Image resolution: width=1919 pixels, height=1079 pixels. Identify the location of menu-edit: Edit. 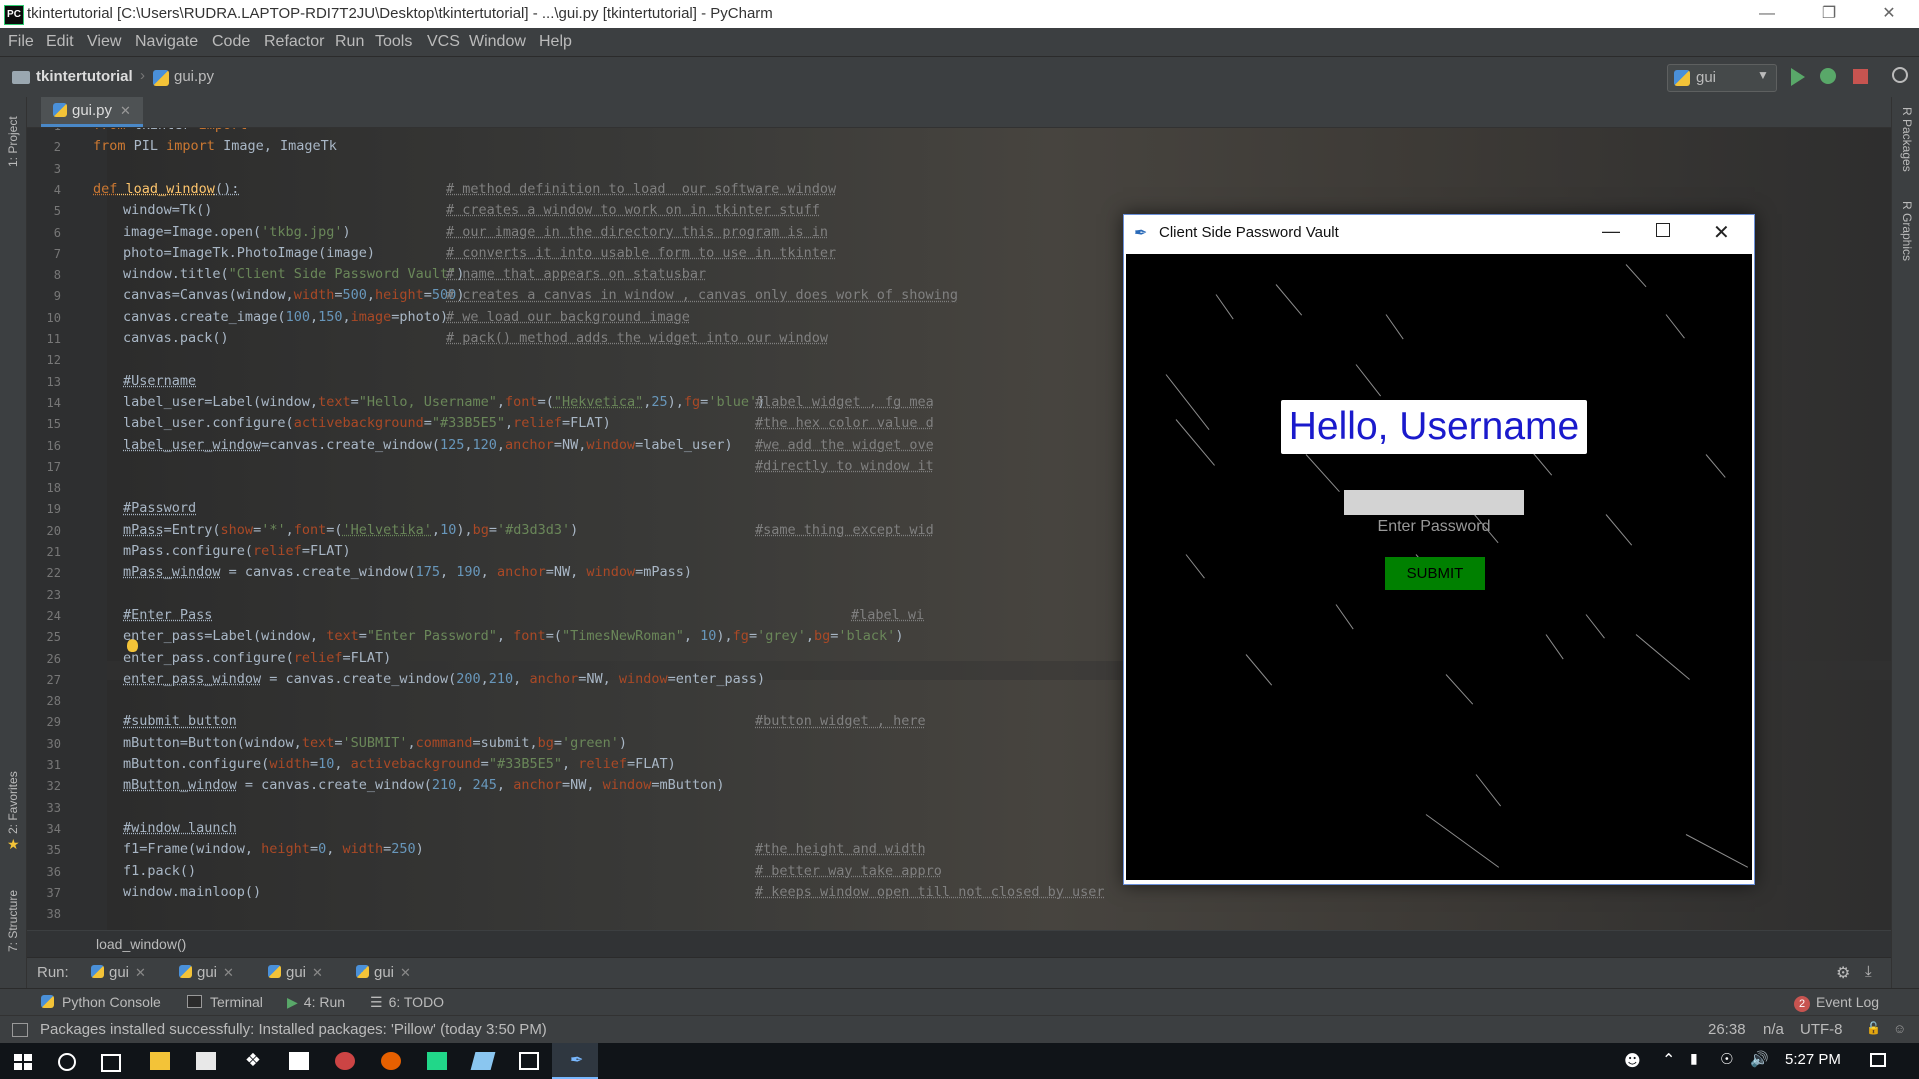
(60, 42).